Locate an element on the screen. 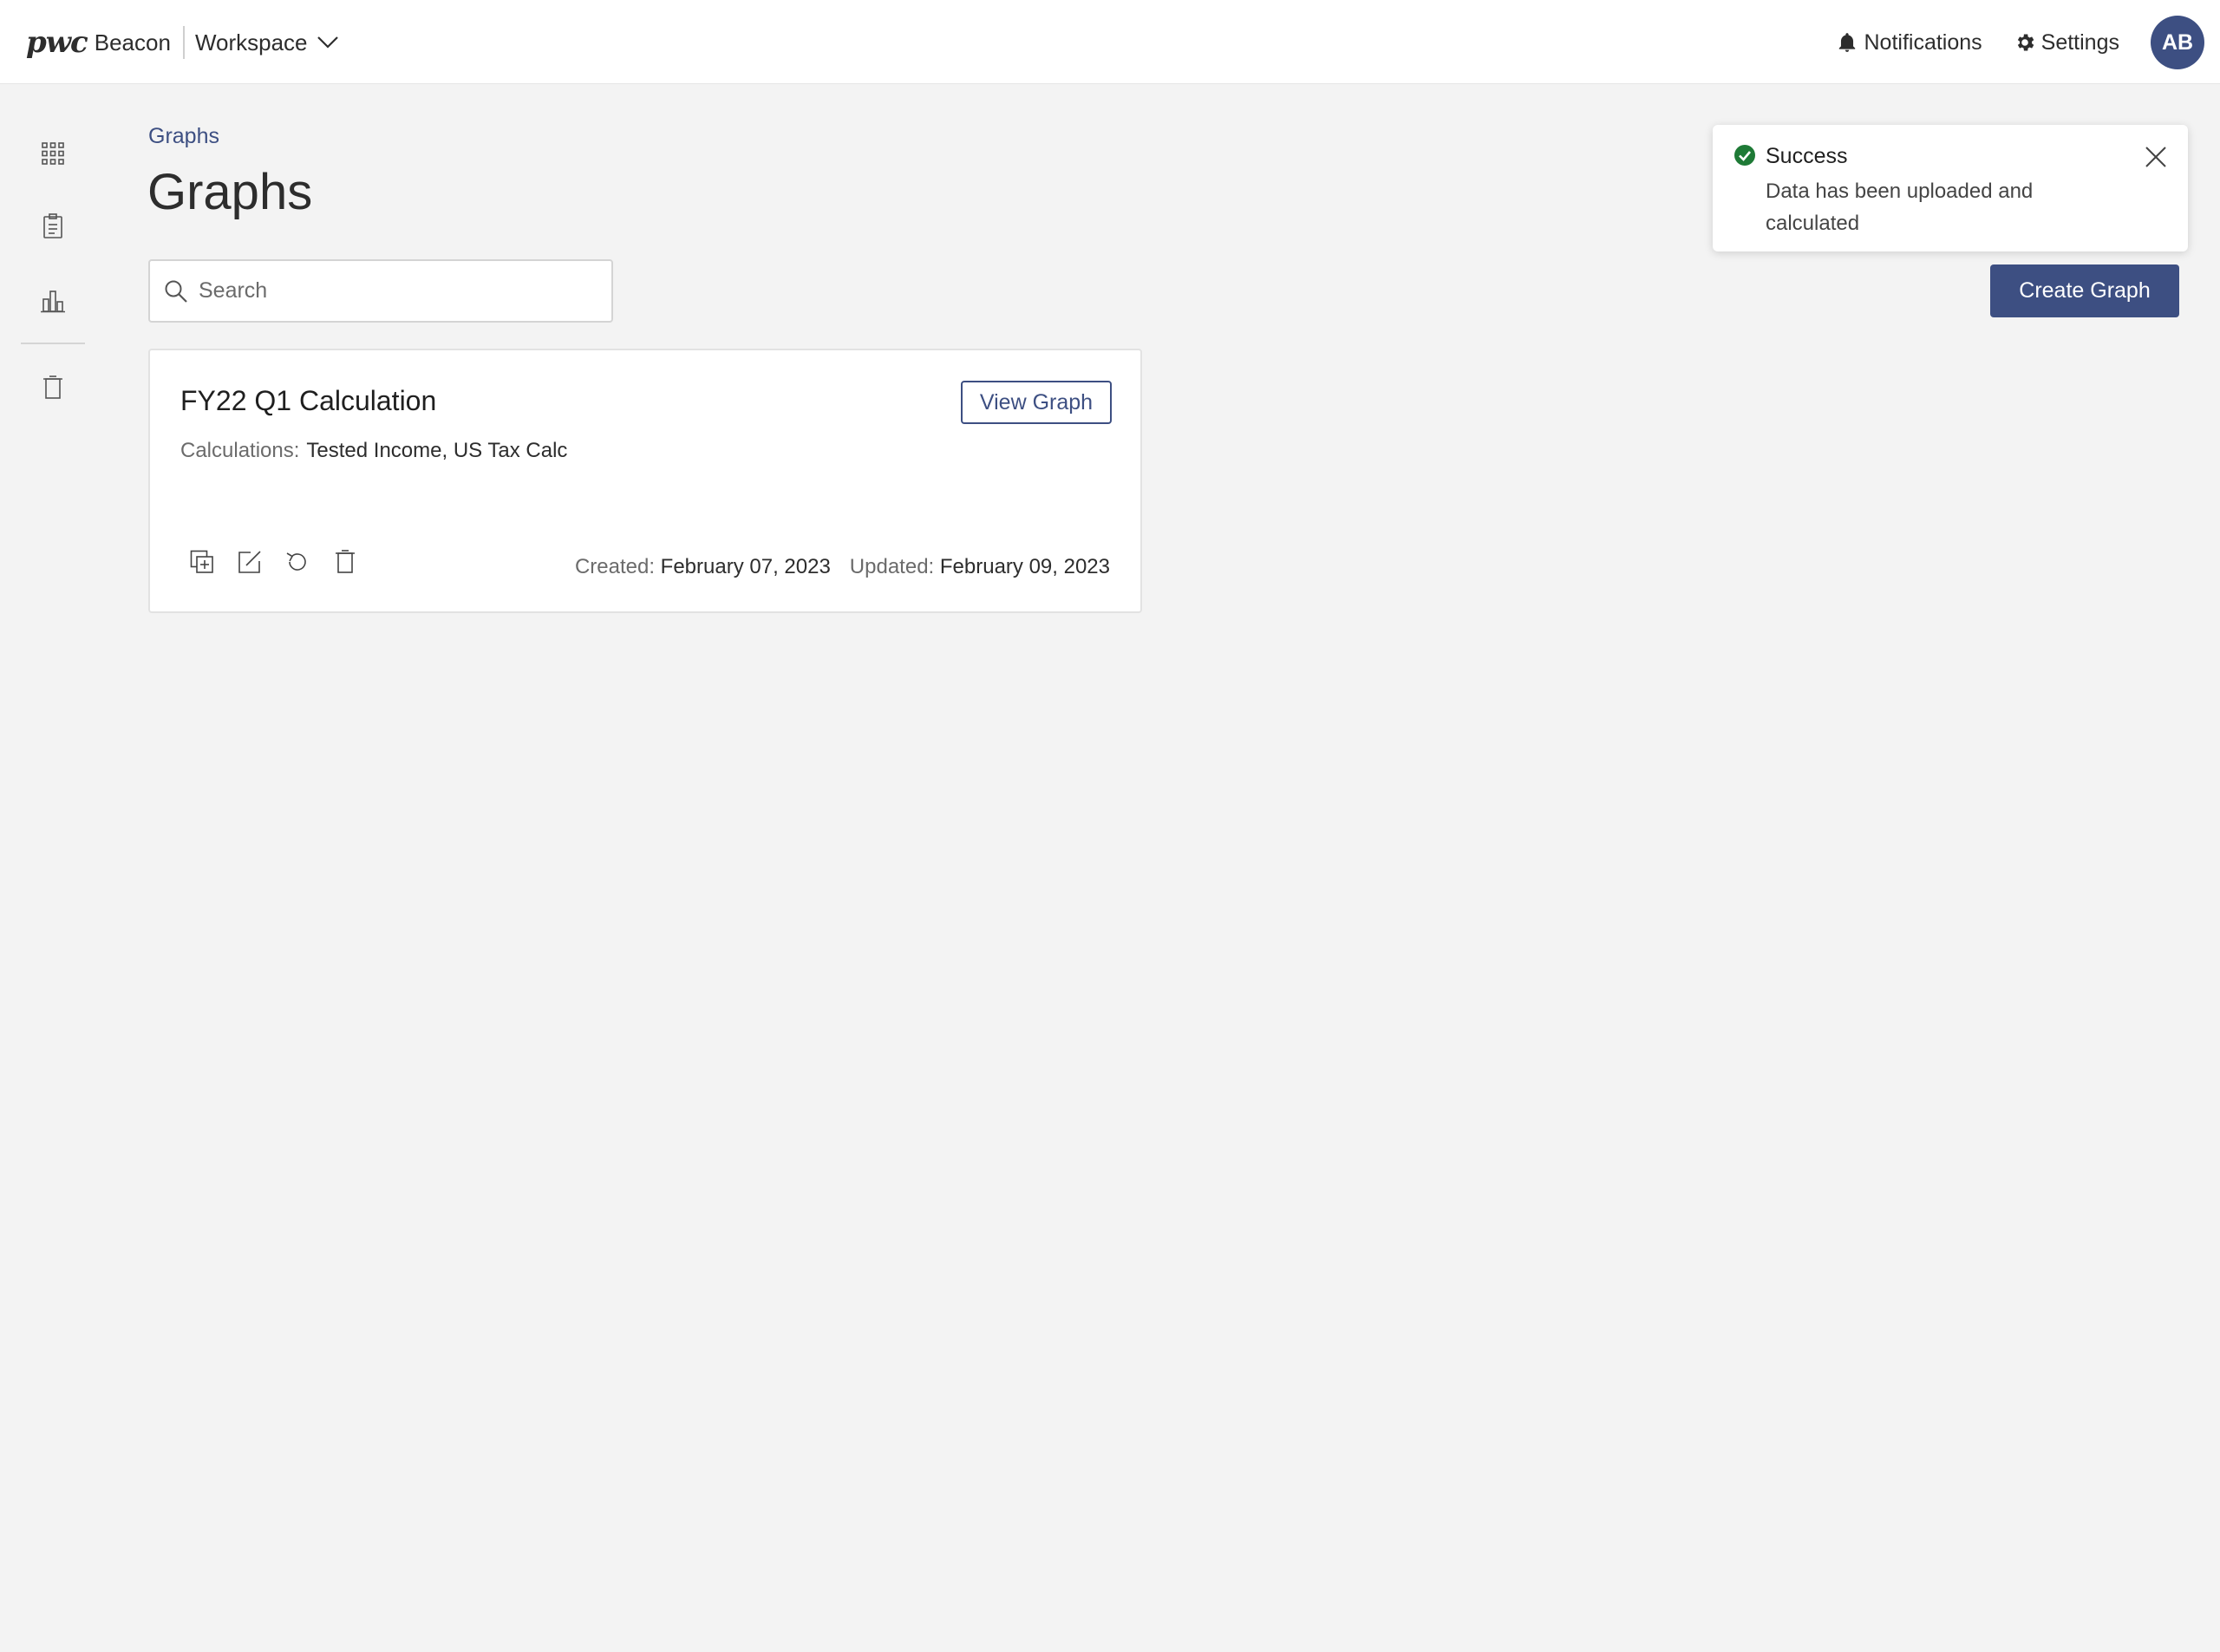 The image size is (2220, 1652). created-label: Created: is located at coordinates (614, 566).